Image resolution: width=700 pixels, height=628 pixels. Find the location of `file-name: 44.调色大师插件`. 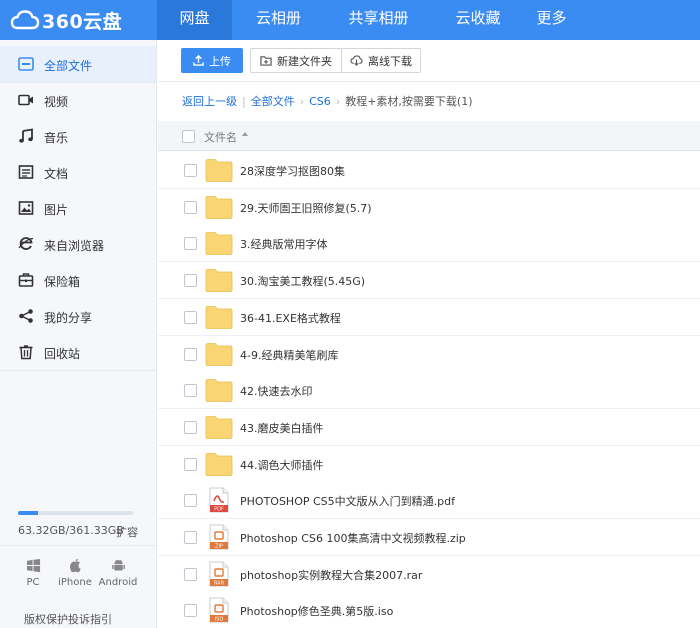

file-name: 44.调色大师插件 is located at coordinates (282, 465).